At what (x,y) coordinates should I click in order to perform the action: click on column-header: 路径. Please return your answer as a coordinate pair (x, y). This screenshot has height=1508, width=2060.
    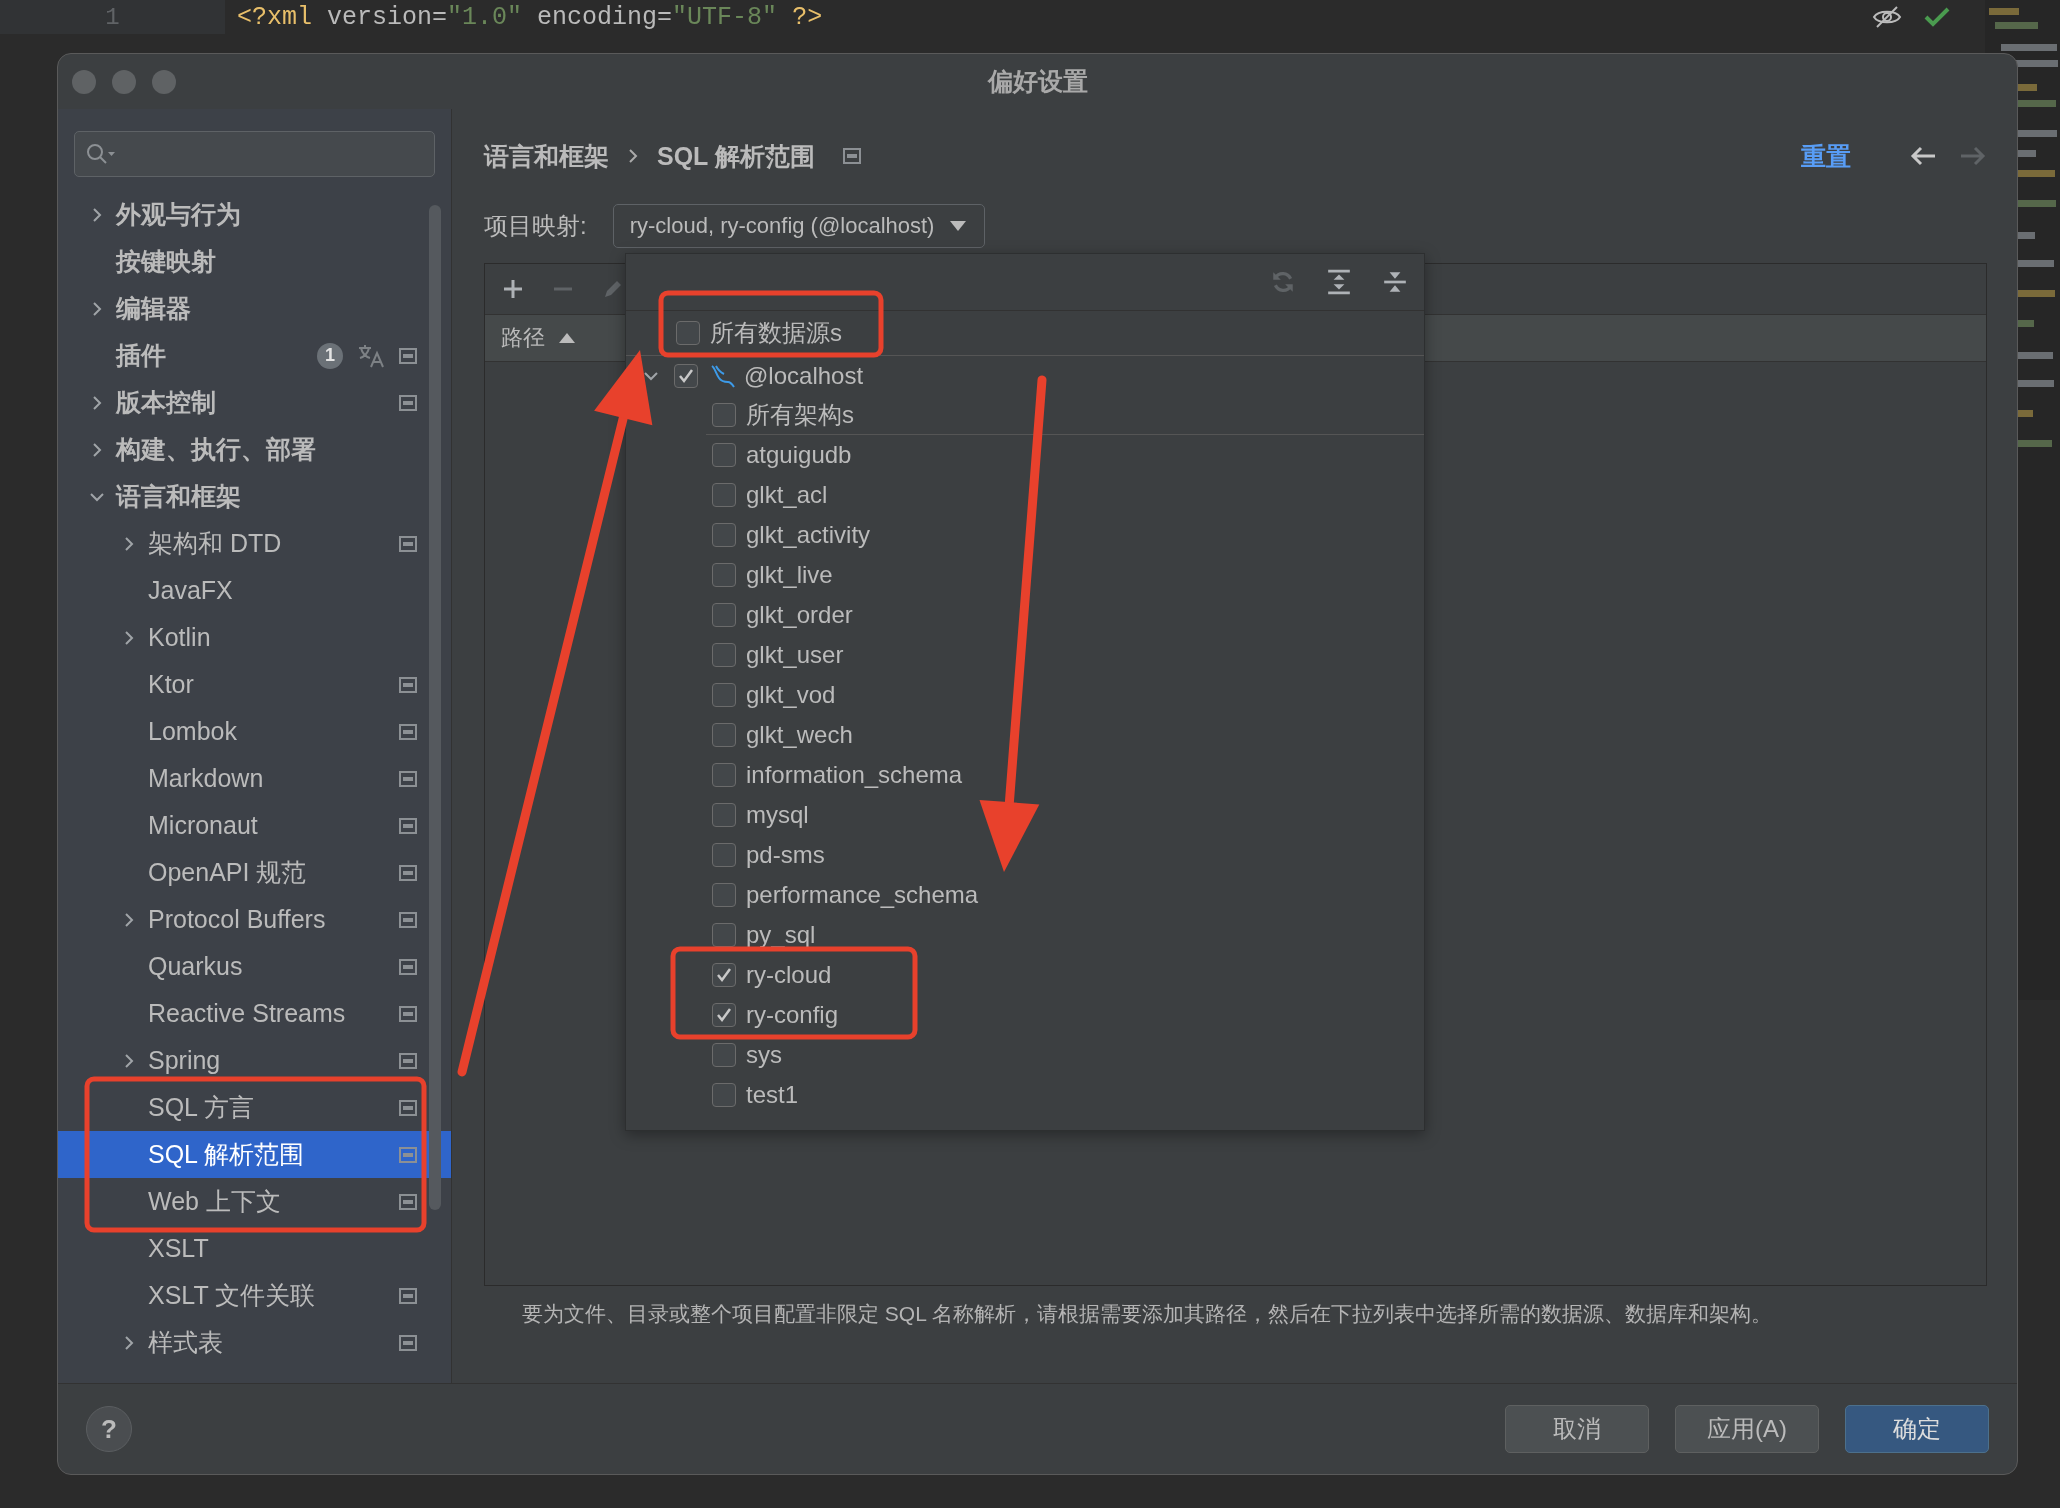
    Looking at the image, I should click on (533, 338).